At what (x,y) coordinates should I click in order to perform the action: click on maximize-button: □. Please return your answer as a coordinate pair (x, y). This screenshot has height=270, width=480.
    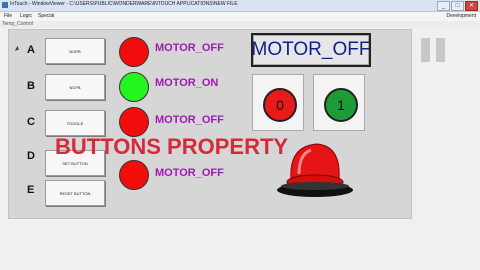
    Looking at the image, I should click on (457, 6).